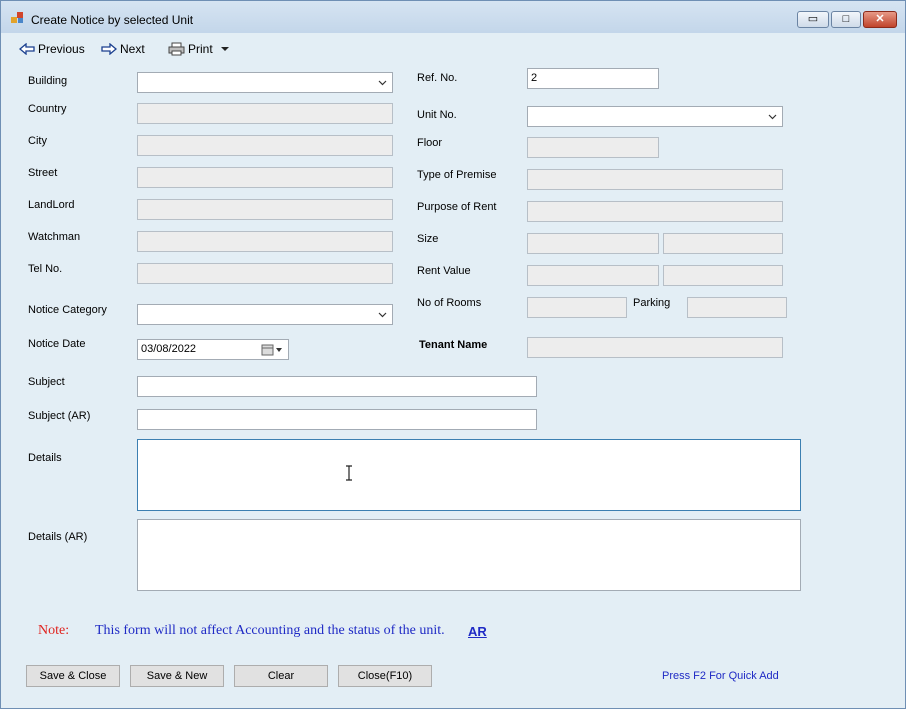  Describe the element at coordinates (265, 209) in the screenshot. I see `landlord-field` at that location.